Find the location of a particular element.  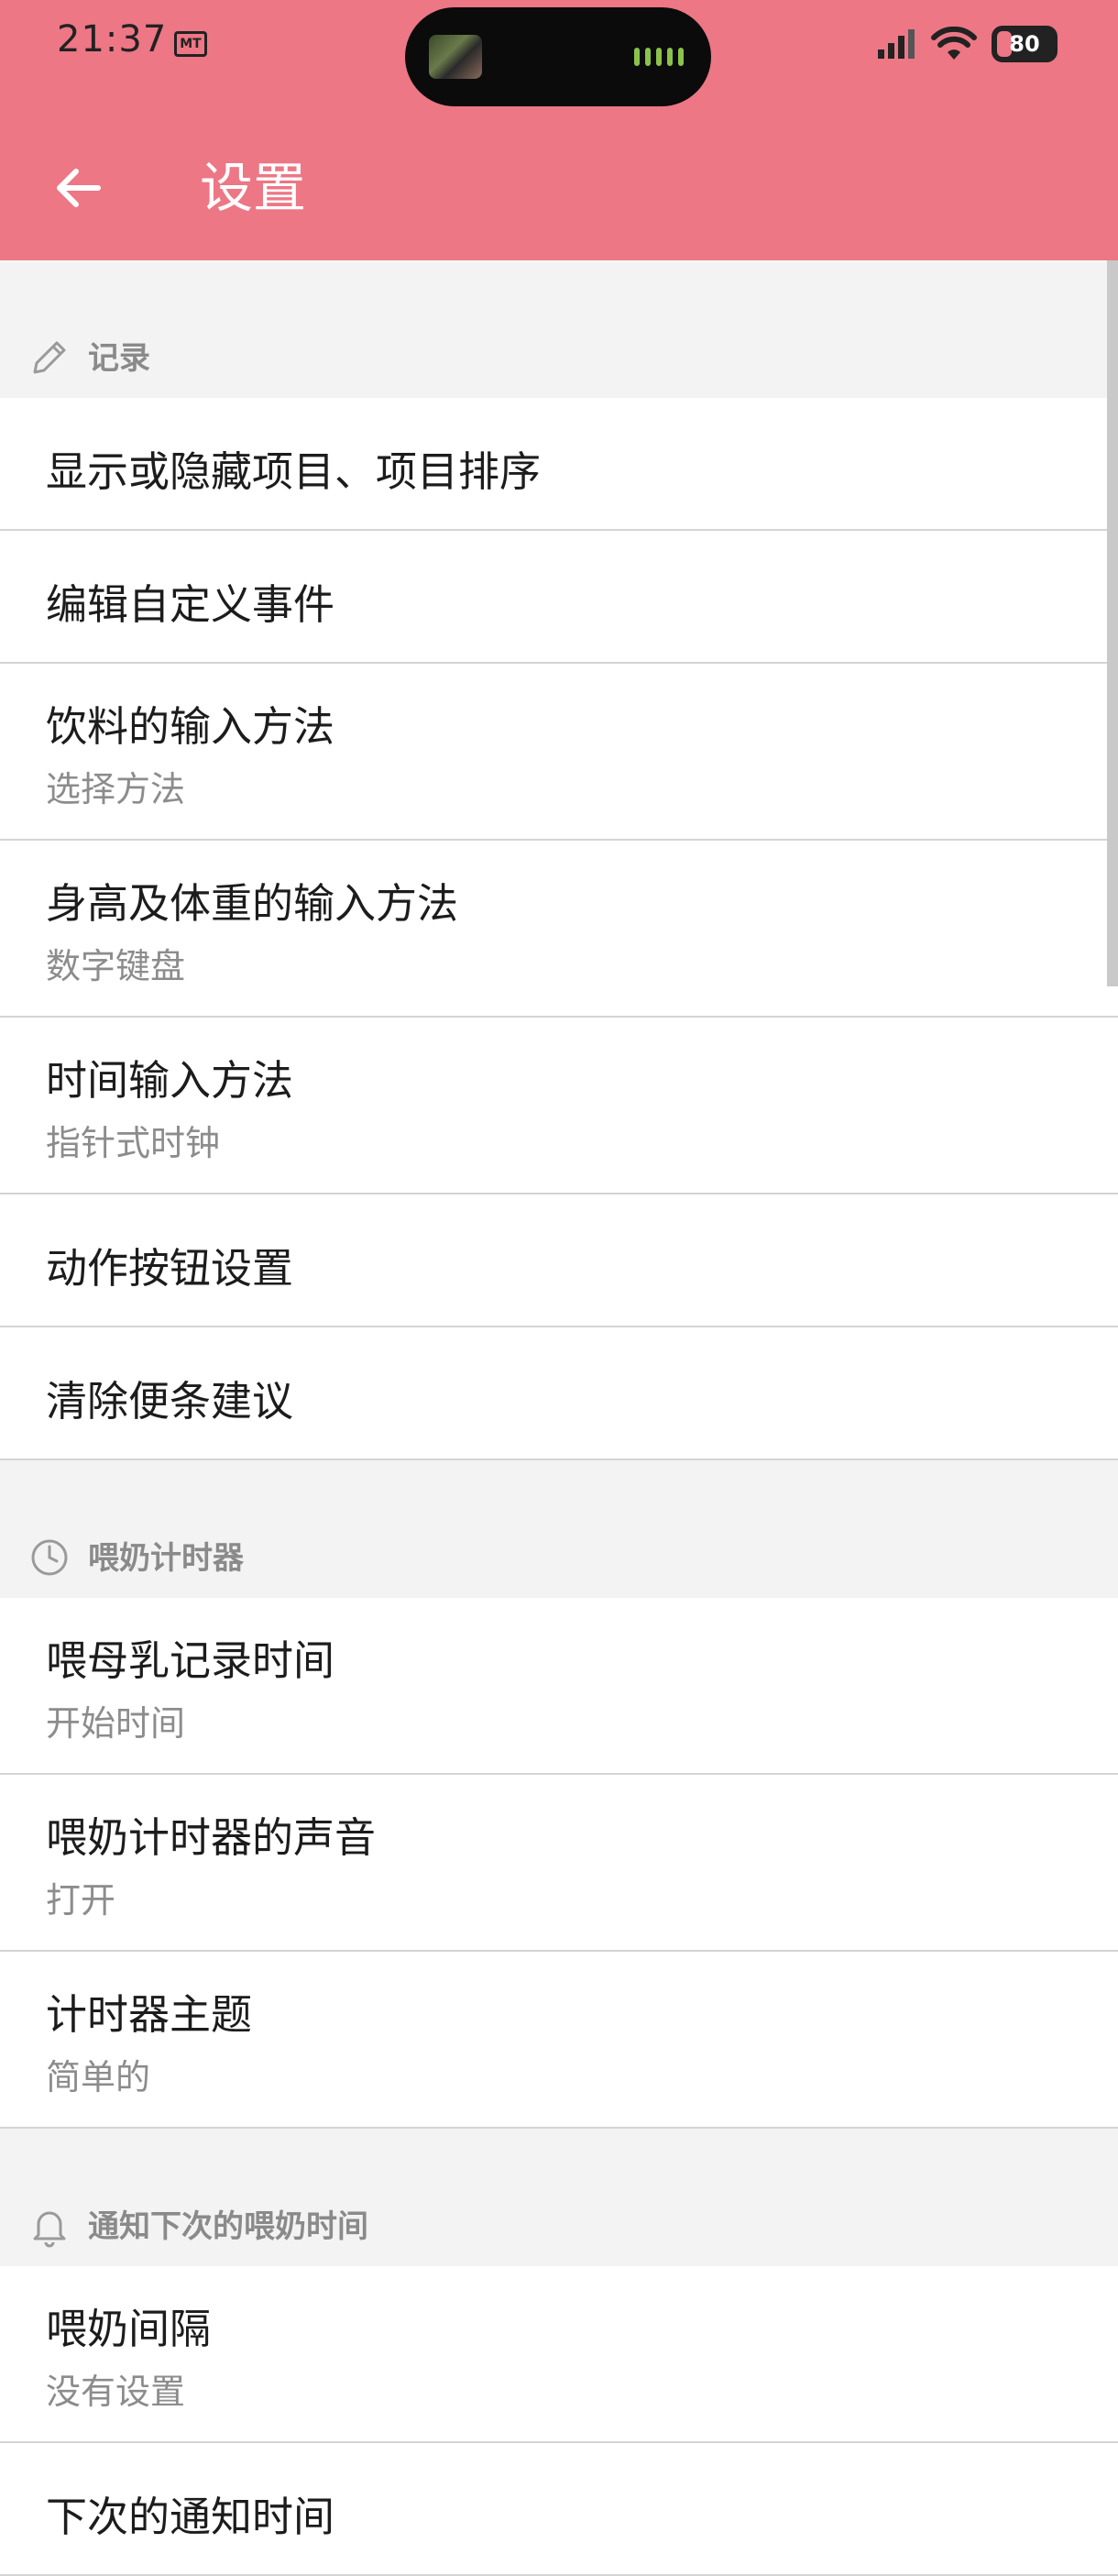

setting-title: 喂奶间隔 is located at coordinates (129, 2329).